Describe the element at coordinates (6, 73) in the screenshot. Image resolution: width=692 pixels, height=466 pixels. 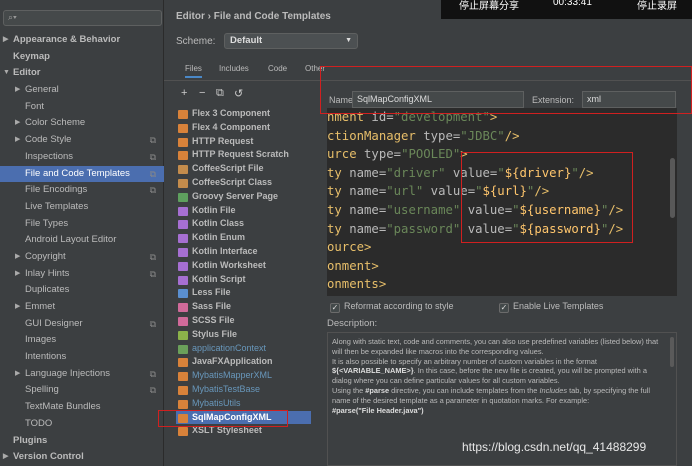
I see `chevron-down-icon: ▼` at that location.